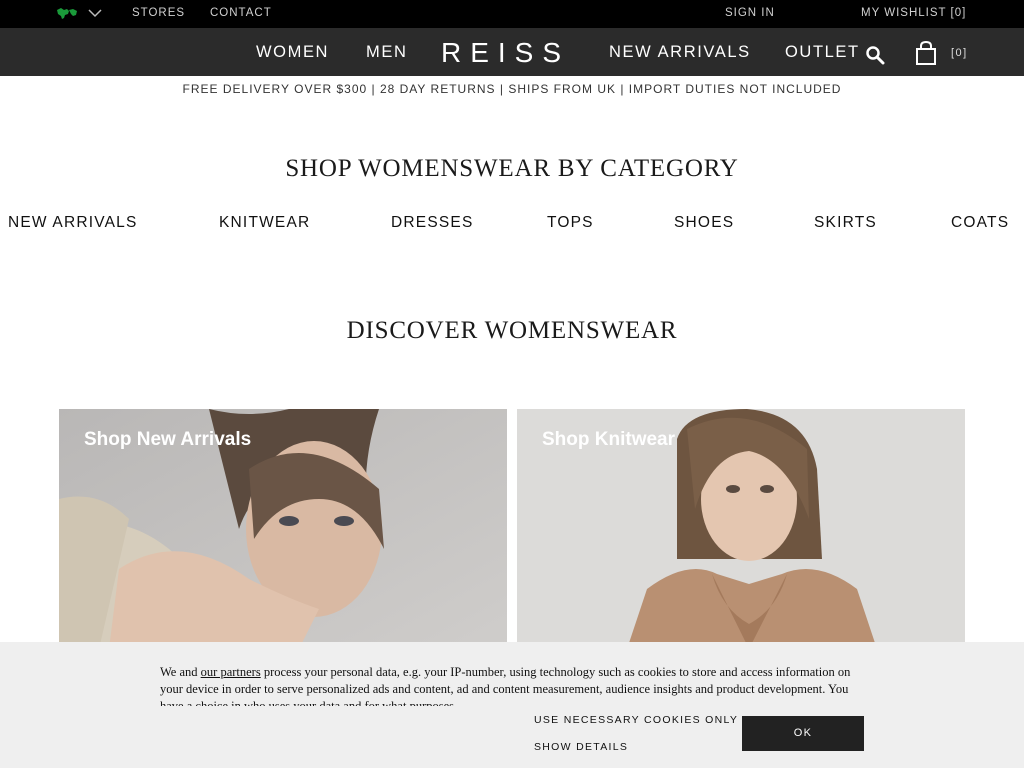 This screenshot has height=768, width=1024. Describe the element at coordinates (512, 168) in the screenshot. I see `category-section-title: SHOP WOMENSWEAR BY CATEGORY` at that location.